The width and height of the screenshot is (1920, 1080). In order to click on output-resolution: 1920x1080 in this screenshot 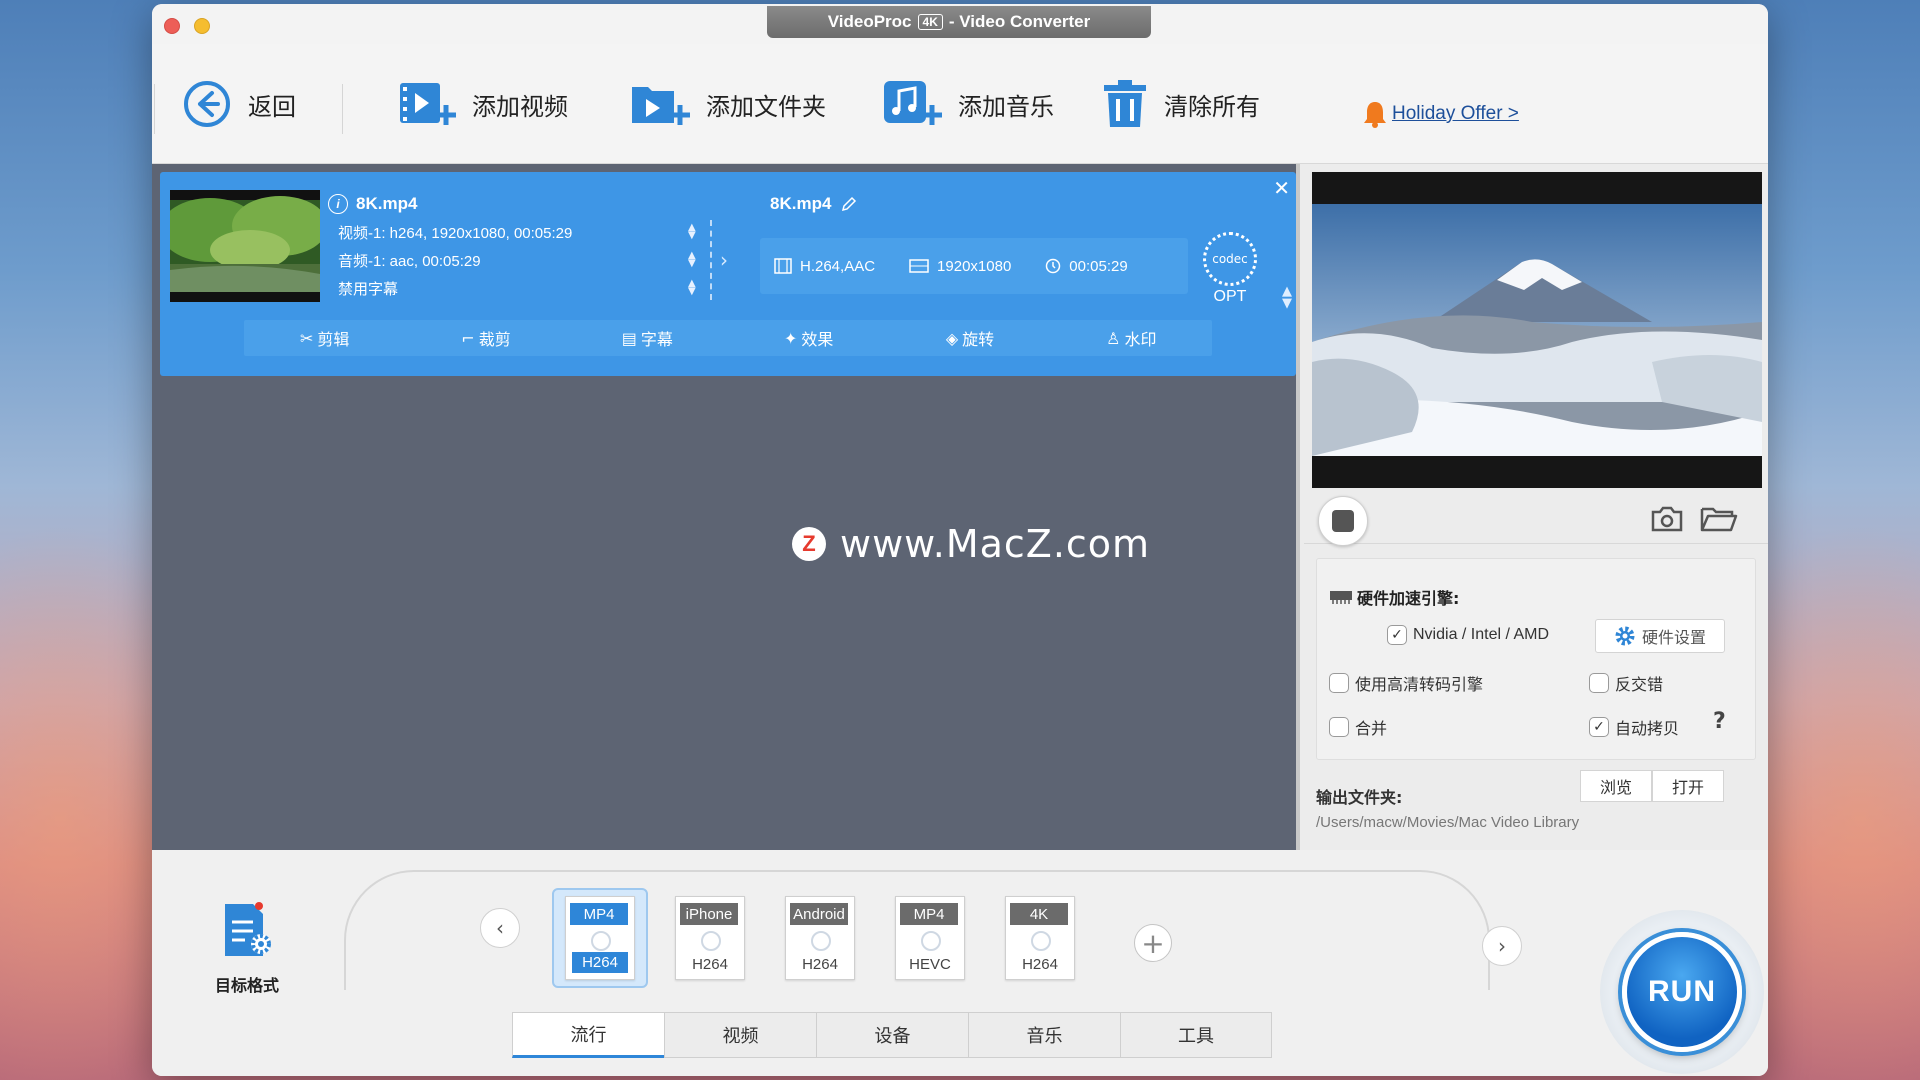, I will do `click(974, 266)`.